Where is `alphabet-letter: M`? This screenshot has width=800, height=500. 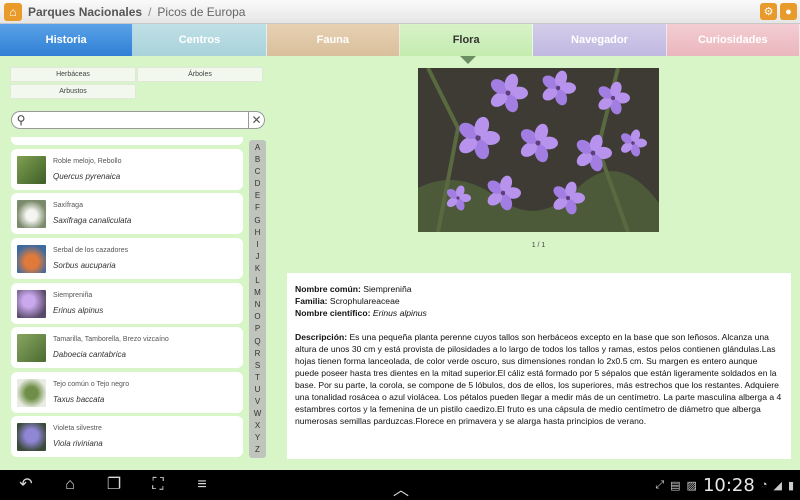 alphabet-letter: M is located at coordinates (257, 293).